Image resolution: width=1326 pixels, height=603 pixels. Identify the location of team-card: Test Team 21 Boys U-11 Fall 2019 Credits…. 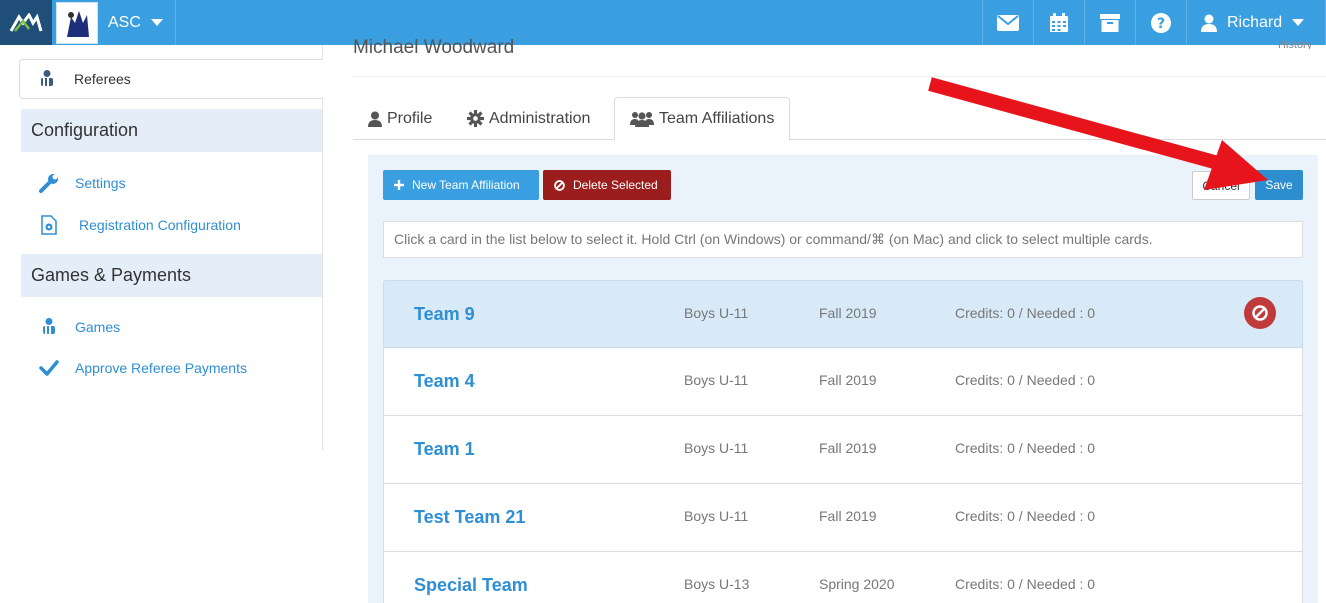
(843, 518).